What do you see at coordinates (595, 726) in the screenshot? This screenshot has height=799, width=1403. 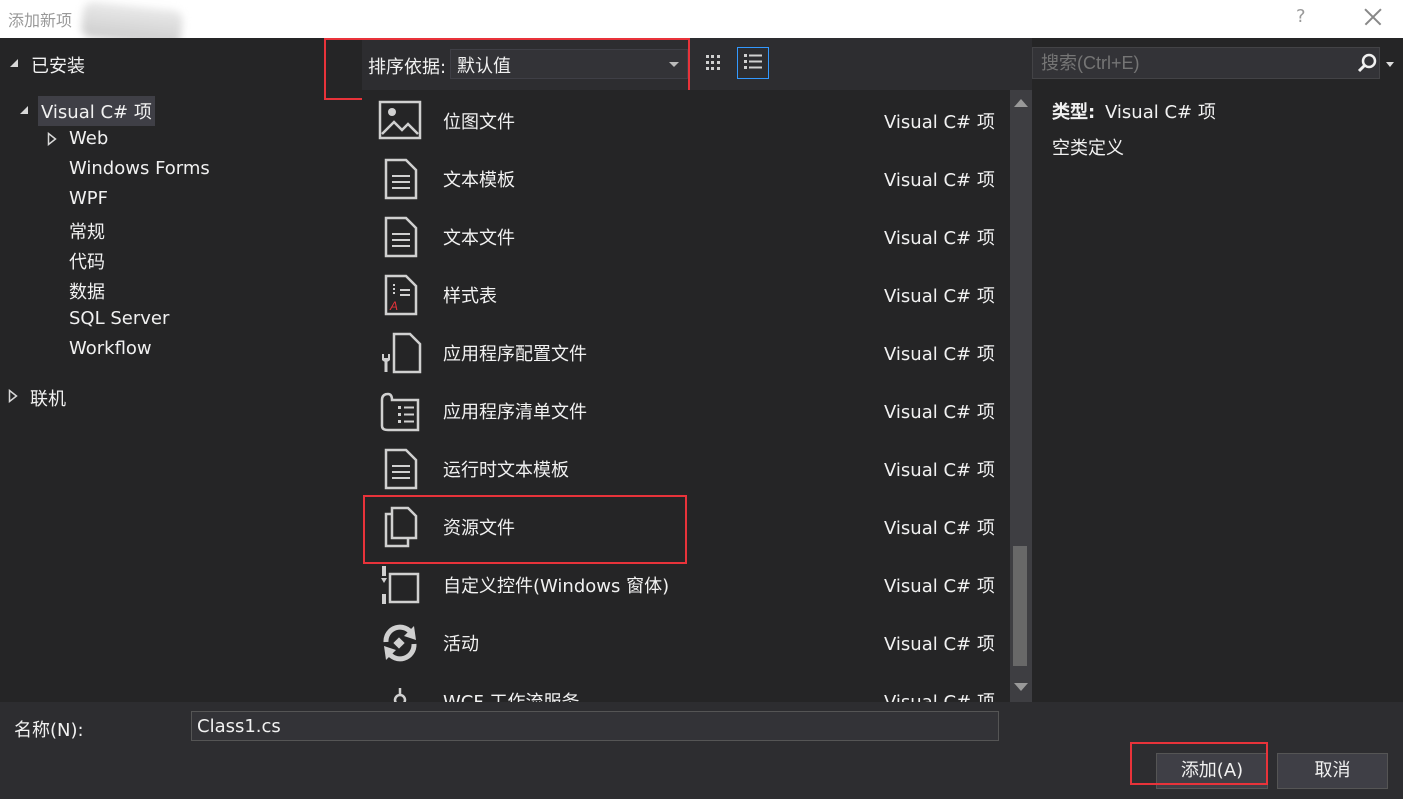 I see `name-input` at bounding box center [595, 726].